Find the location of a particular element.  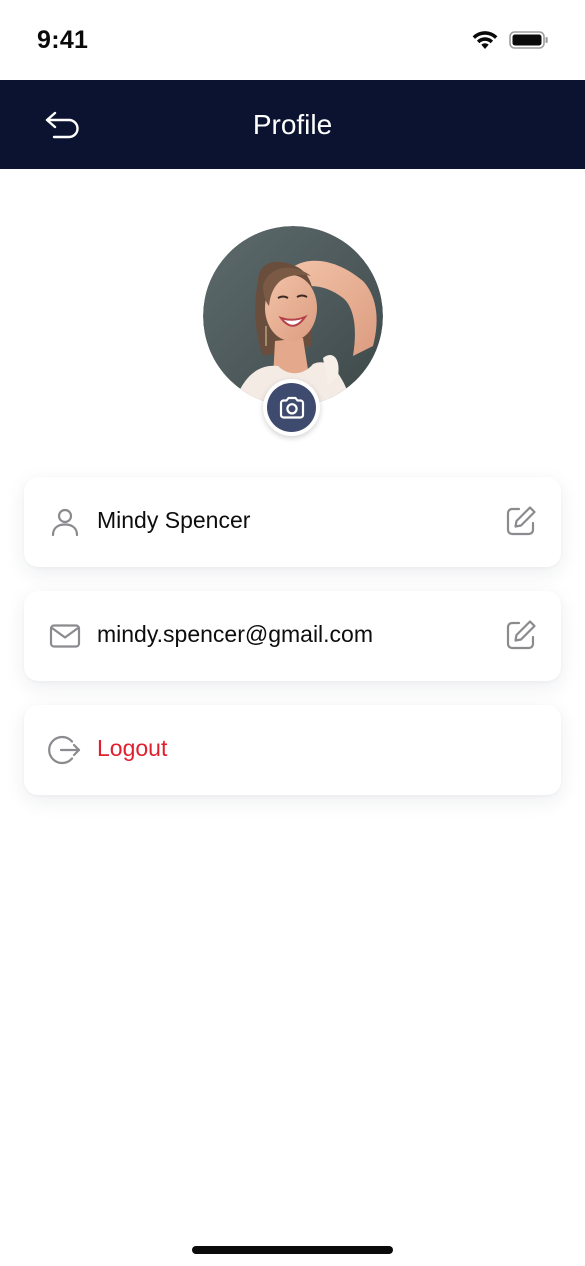

logout-icon-wrap is located at coordinates (65, 750).